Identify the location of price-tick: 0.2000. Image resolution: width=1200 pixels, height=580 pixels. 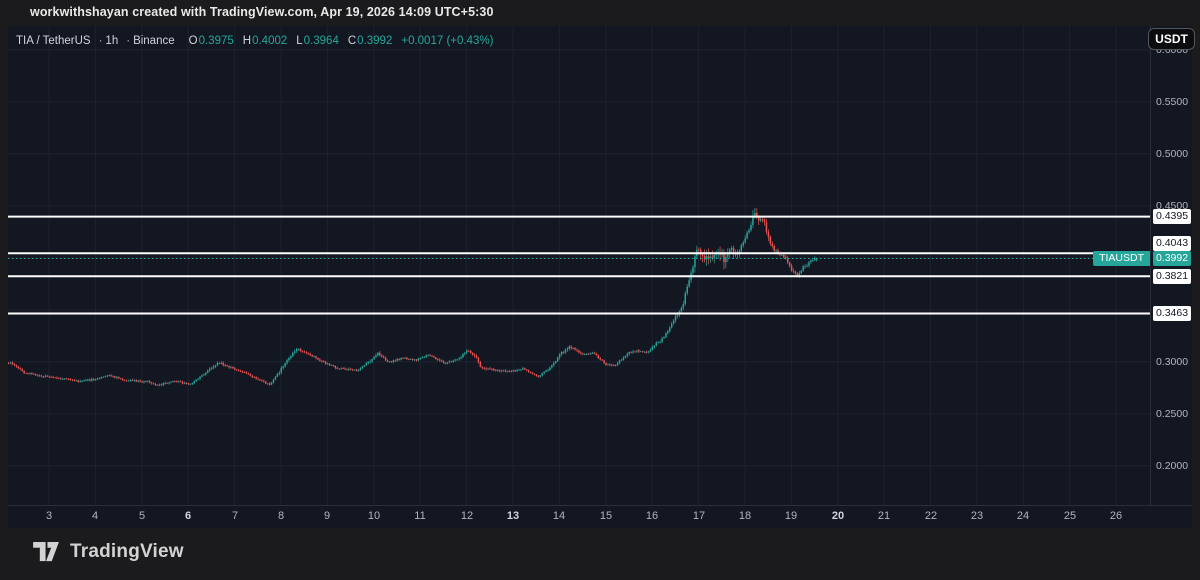
(1172, 466).